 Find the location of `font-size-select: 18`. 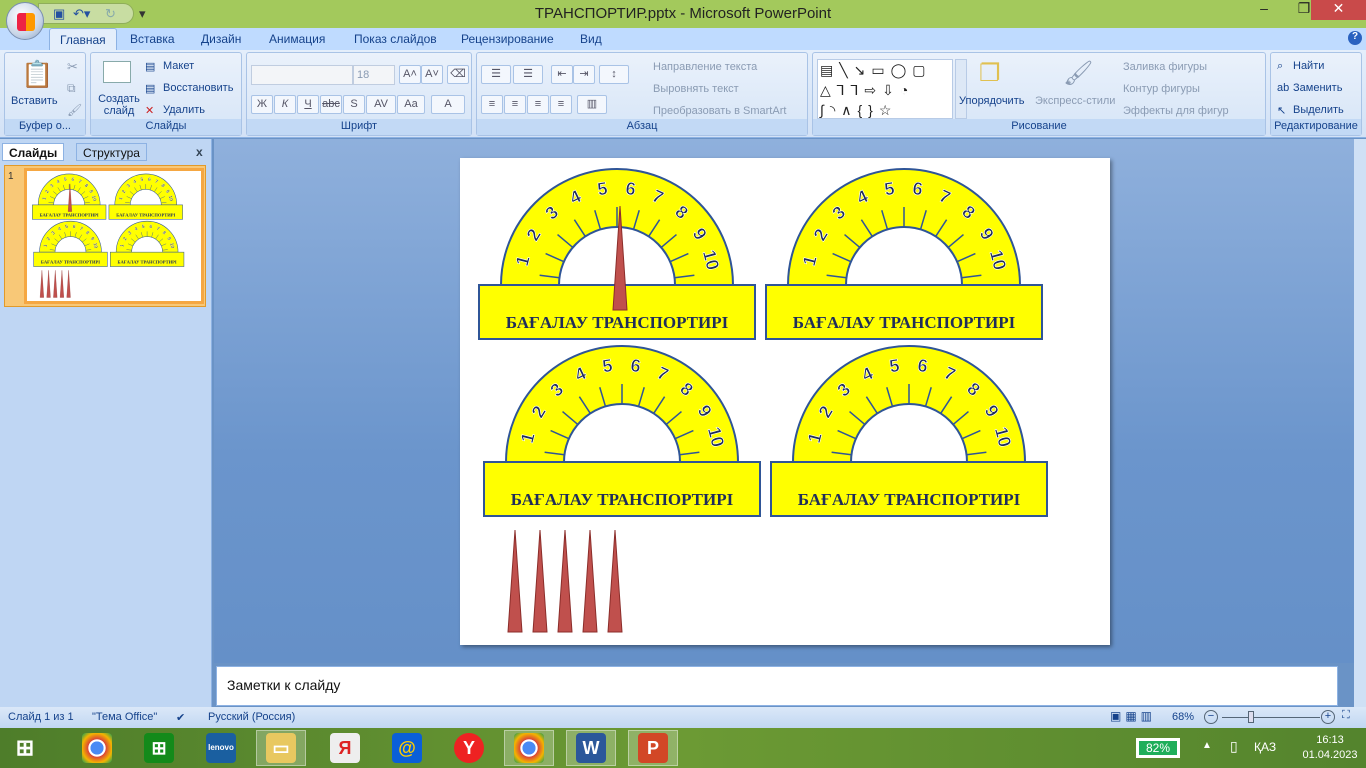

font-size-select: 18 is located at coordinates (374, 75).